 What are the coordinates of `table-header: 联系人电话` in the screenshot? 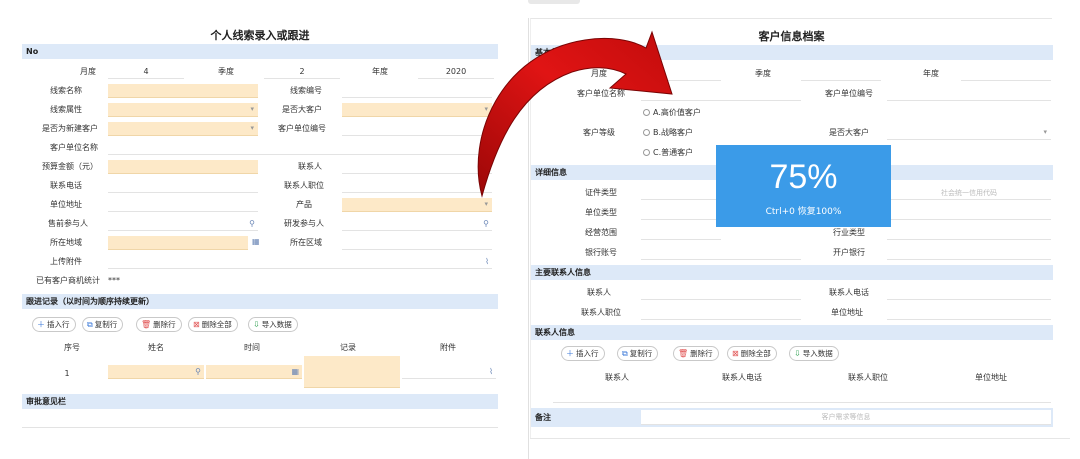 It's located at (742, 377).